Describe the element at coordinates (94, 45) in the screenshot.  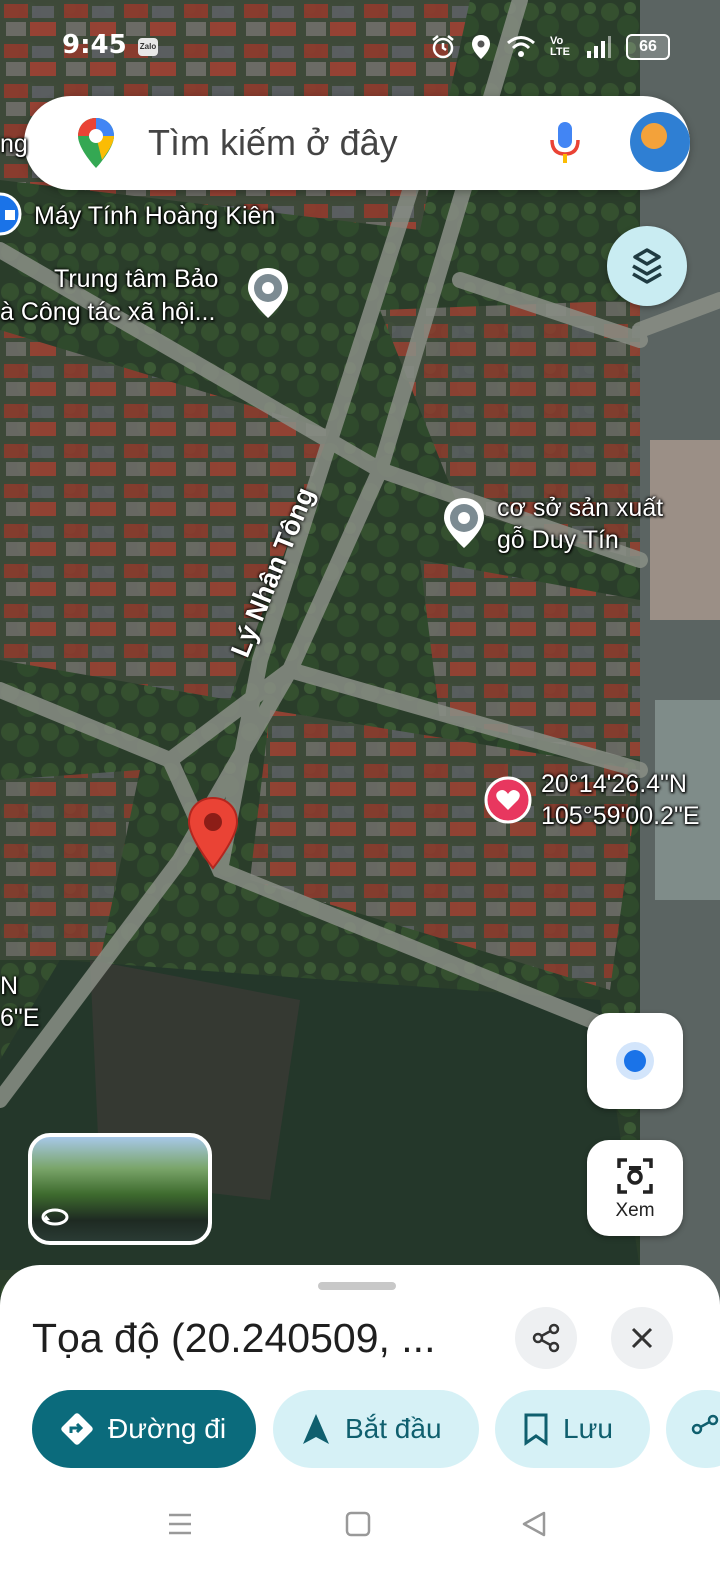
I see `clock: 9:45` at that location.